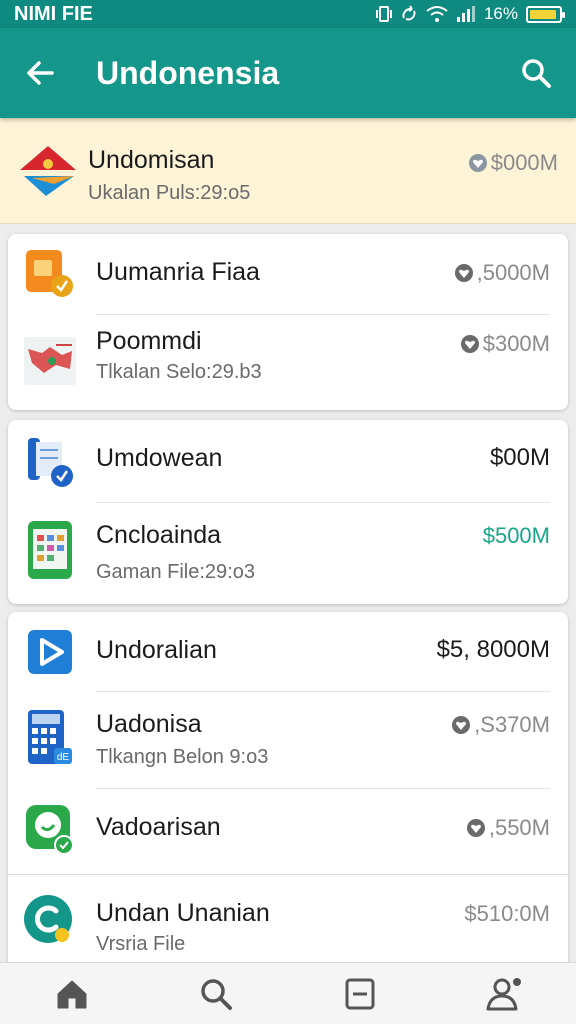  What do you see at coordinates (50, 550) in the screenshot?
I see `phone-app-icon` at bounding box center [50, 550].